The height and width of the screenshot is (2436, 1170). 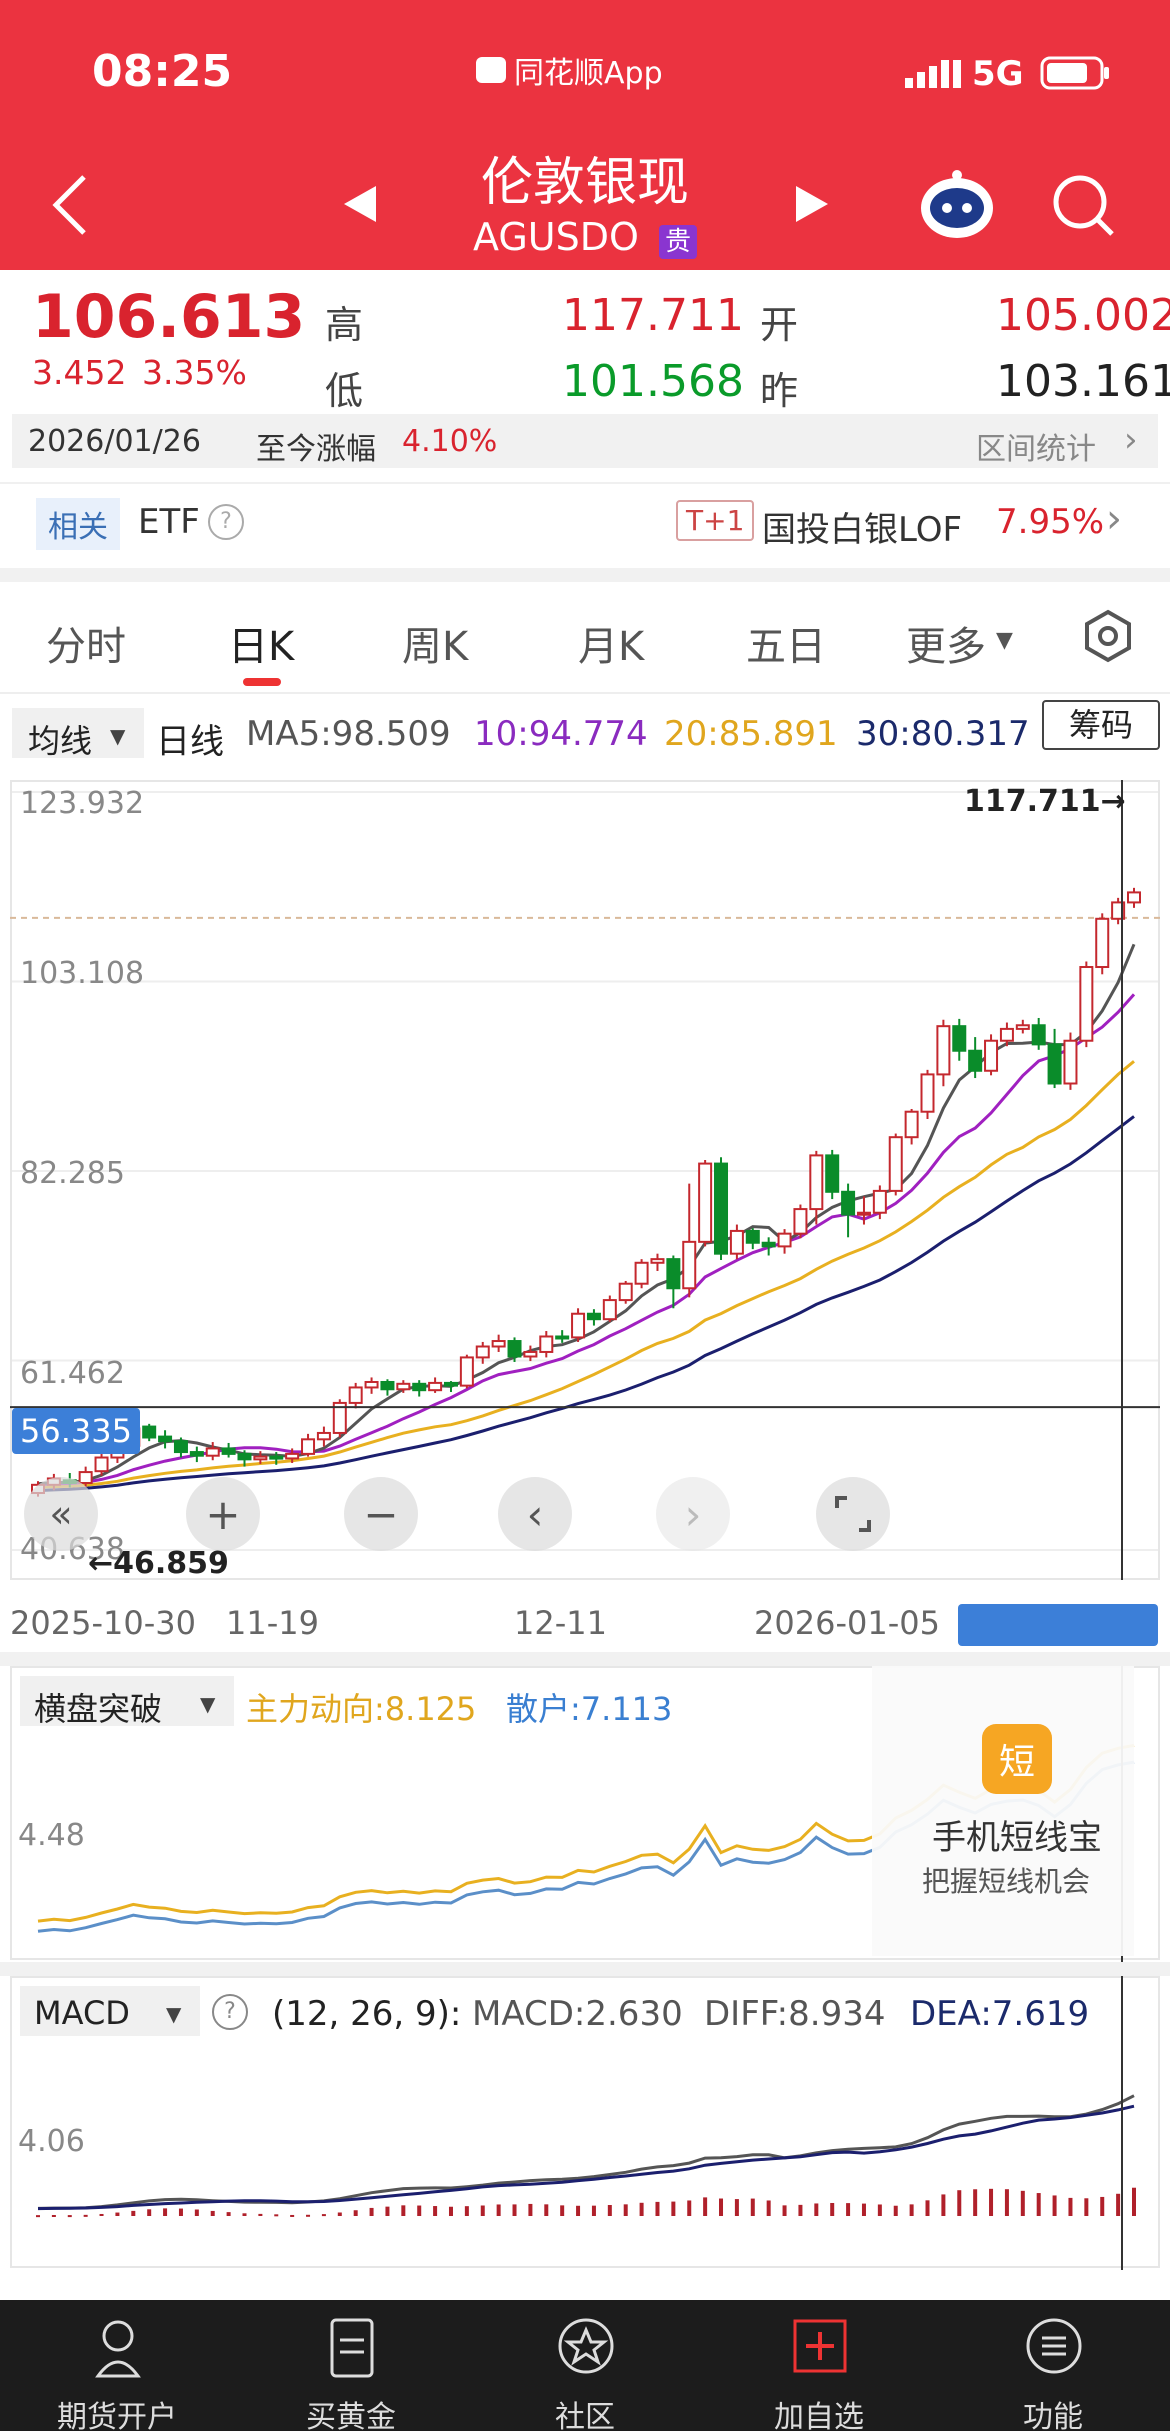 I want to click on nav-label: 加自选, so click(x=819, y=2417).